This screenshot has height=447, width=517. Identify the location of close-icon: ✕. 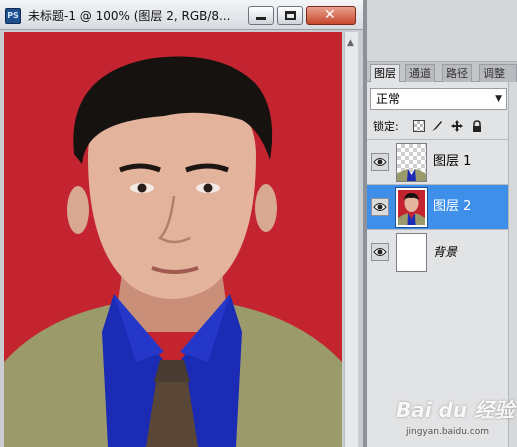
(330, 15).